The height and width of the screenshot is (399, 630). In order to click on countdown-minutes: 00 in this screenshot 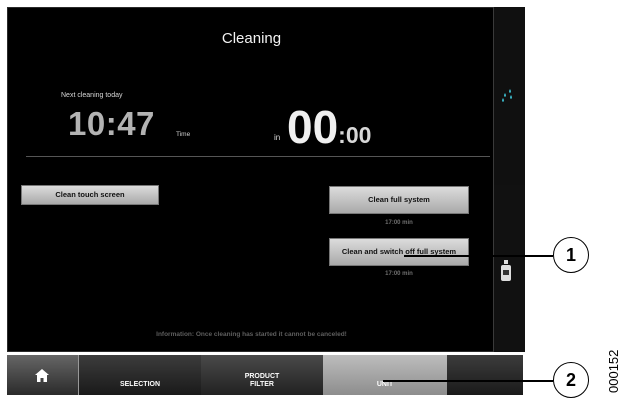, I will do `click(313, 127)`.